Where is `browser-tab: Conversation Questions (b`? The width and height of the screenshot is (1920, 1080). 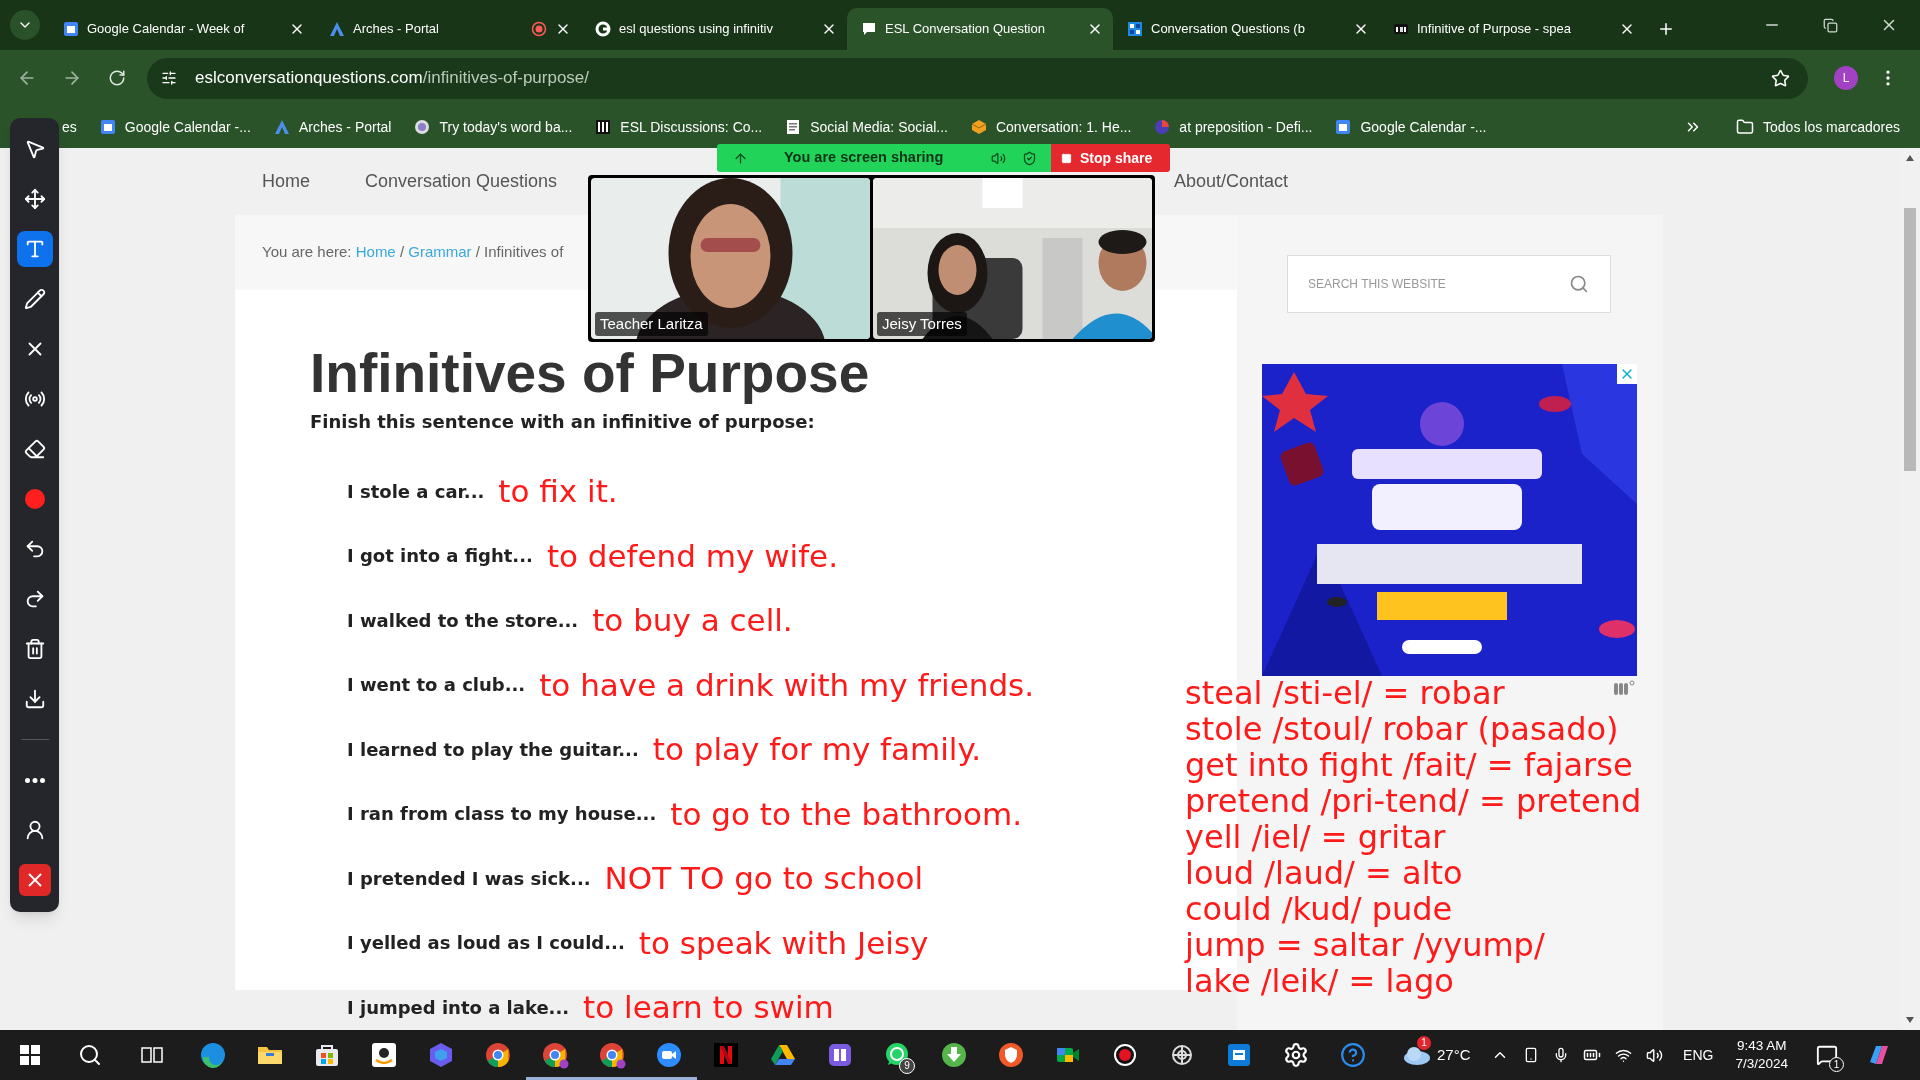
browser-tab: Conversation Questions (b is located at coordinates (1246, 29).